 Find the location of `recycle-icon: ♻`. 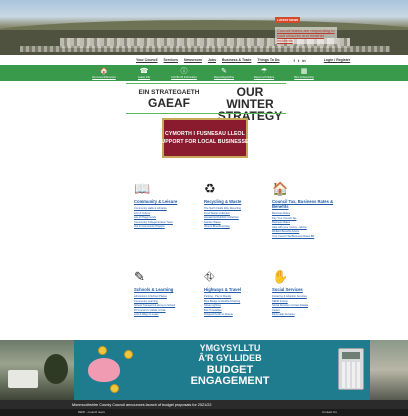

recycle-icon: ♻ is located at coordinates (210, 188).